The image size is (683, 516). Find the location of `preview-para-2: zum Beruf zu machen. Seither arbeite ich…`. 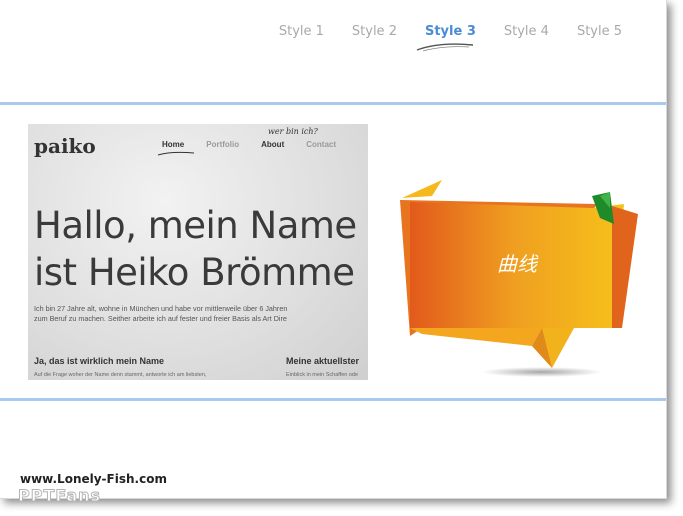

preview-para-2: zum Beruf zu machen. Seither arbeite ich… is located at coordinates (160, 318).